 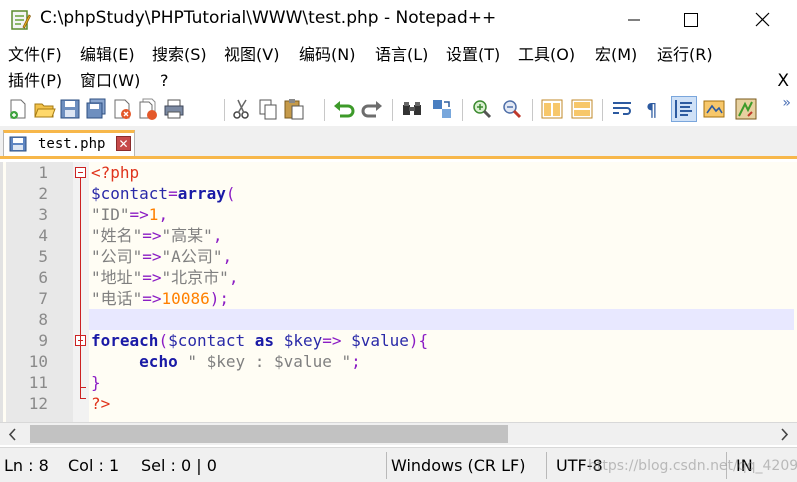 I want to click on minimize-icon, so click(x=634, y=20).